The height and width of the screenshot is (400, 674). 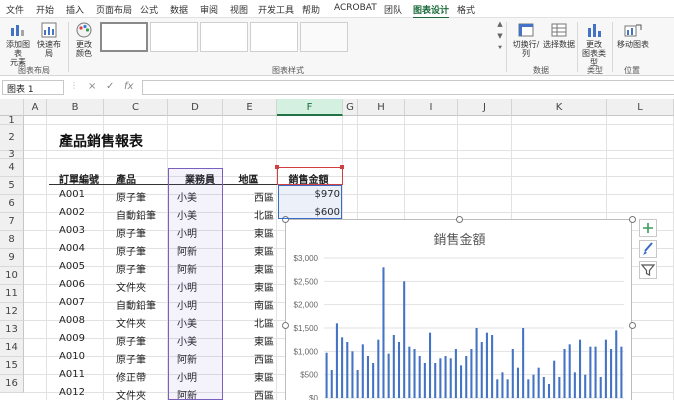 What do you see at coordinates (92, 86) in the screenshot?
I see `cancel-icon: ×` at bounding box center [92, 86].